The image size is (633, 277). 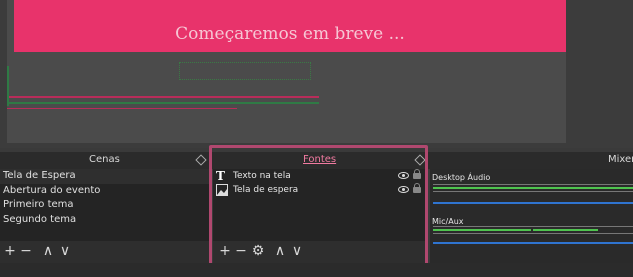 I want to click on list-item: Abertura do evento, so click(x=104, y=191).